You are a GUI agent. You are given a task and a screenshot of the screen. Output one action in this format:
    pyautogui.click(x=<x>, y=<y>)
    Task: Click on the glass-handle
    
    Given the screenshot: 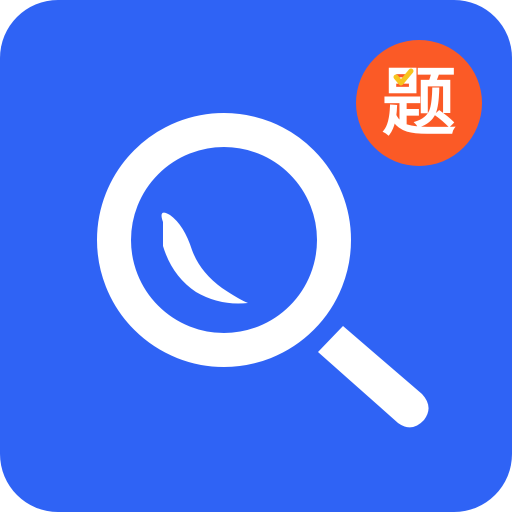 What is the action you would take?
    pyautogui.click(x=373, y=377)
    